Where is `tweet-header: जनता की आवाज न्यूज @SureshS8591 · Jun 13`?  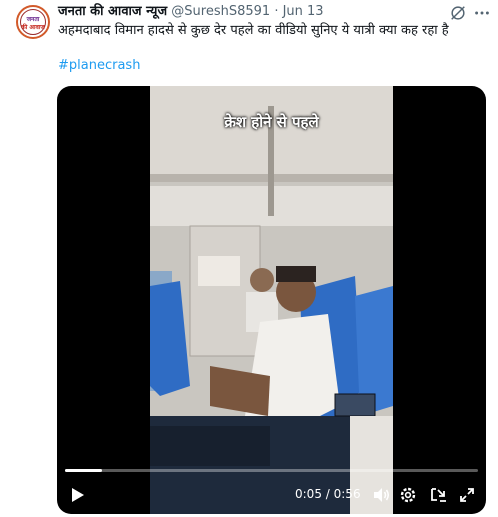
tweet-header: जनता की आवाज न्यूज @SureshS8591 · Jun 13 is located at coordinates (248, 12).